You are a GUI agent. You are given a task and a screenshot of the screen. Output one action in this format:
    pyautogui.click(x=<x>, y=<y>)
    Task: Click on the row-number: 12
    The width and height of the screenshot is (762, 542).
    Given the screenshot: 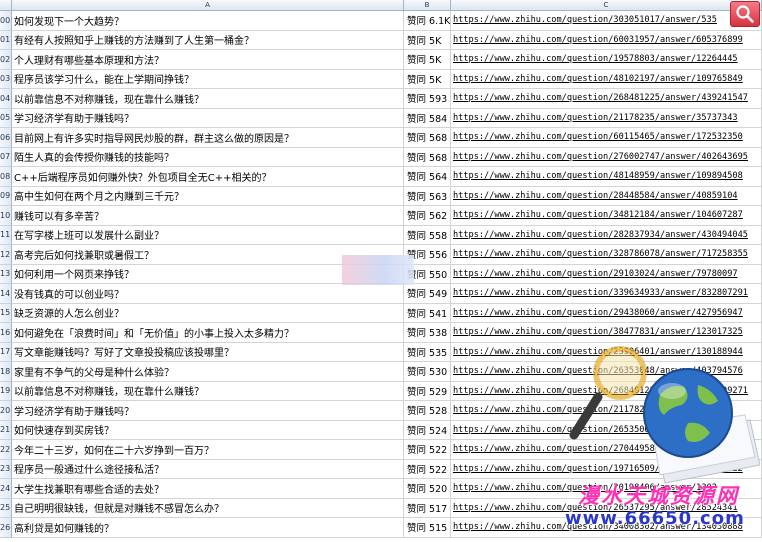 What is the action you would take?
    pyautogui.click(x=6, y=255)
    